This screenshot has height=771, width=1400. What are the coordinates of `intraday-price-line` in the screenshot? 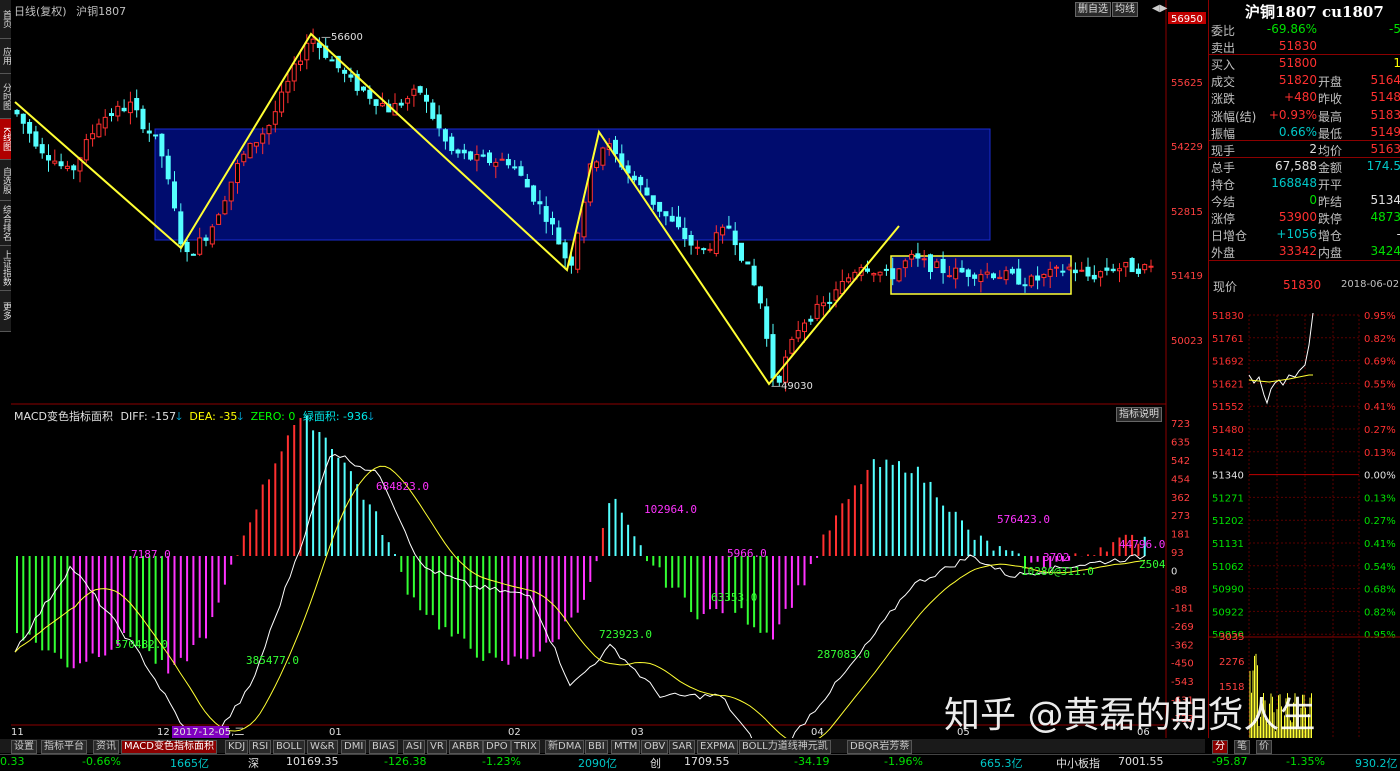 It's located at (1281, 358).